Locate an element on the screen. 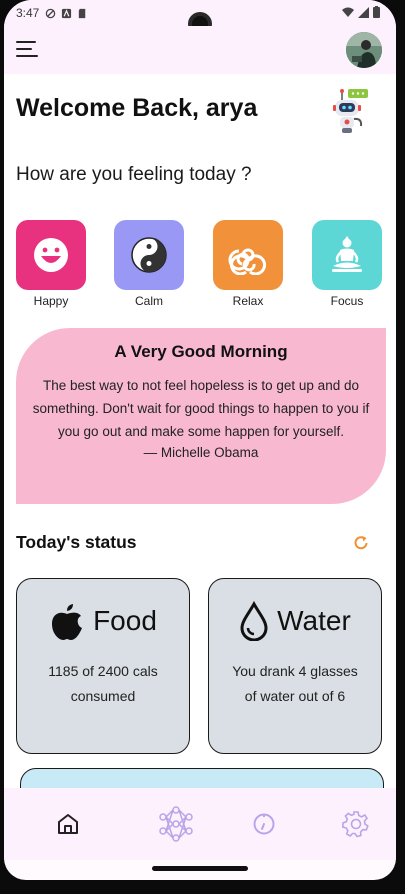 The width and height of the screenshot is (405, 894). bottom-navigation is located at coordinates (200, 824).